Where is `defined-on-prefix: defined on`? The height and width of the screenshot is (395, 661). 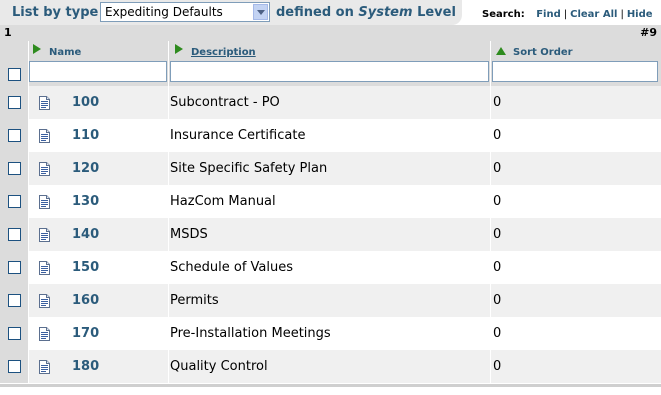 defined-on-prefix: defined on is located at coordinates (315, 12).